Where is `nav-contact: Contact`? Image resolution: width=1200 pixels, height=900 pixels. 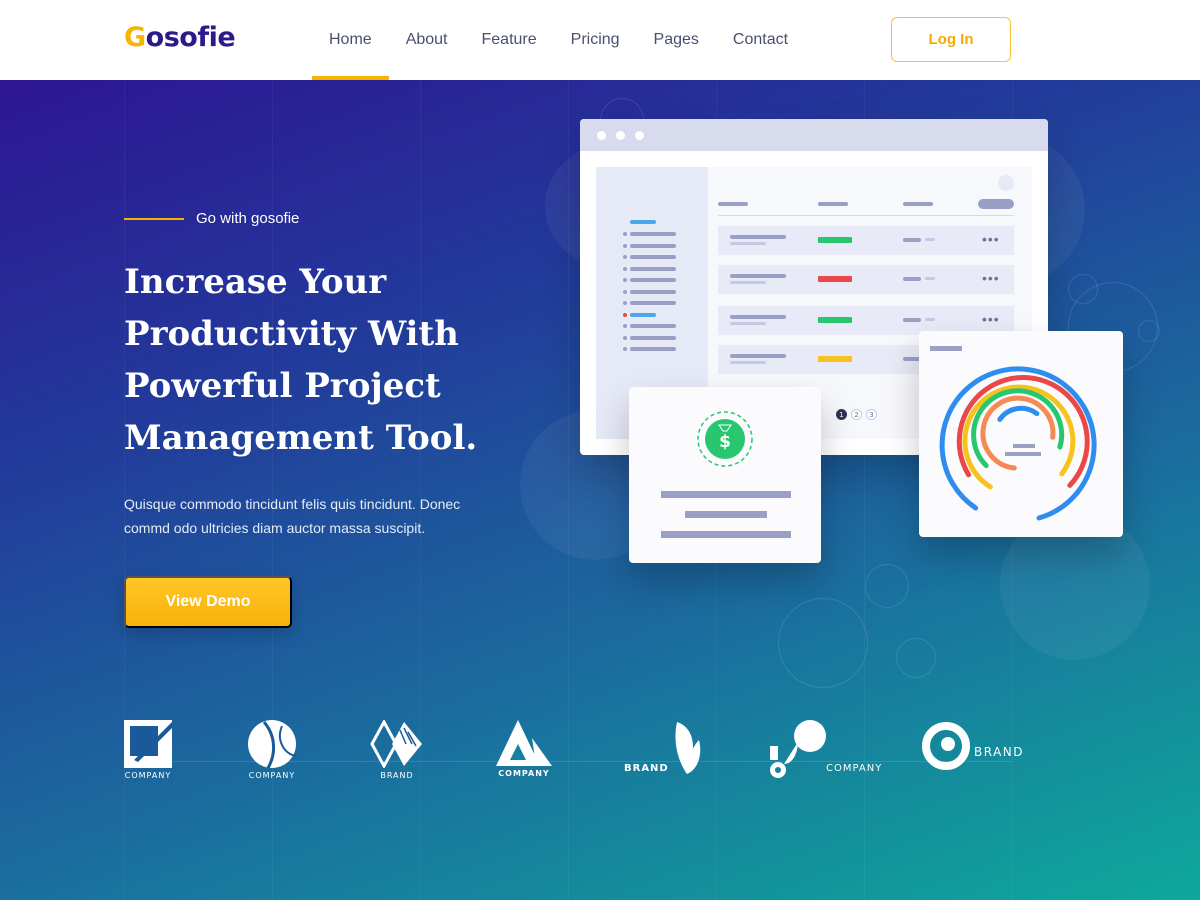 nav-contact: Contact is located at coordinates (760, 40).